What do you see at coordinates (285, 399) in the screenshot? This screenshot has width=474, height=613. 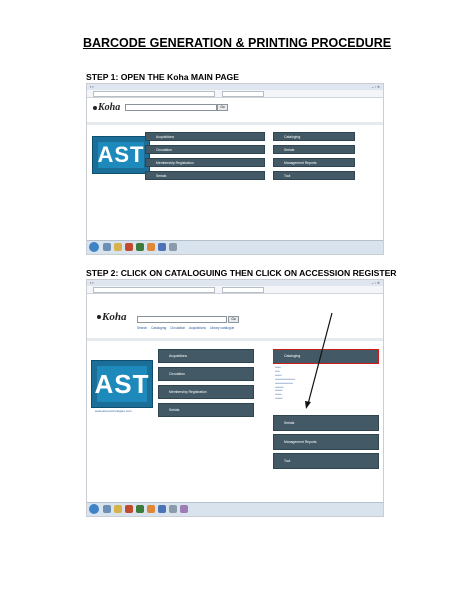 I see `submenu-item-accession-register: ▪▪▪▪▪▪▪▪` at bounding box center [285, 399].